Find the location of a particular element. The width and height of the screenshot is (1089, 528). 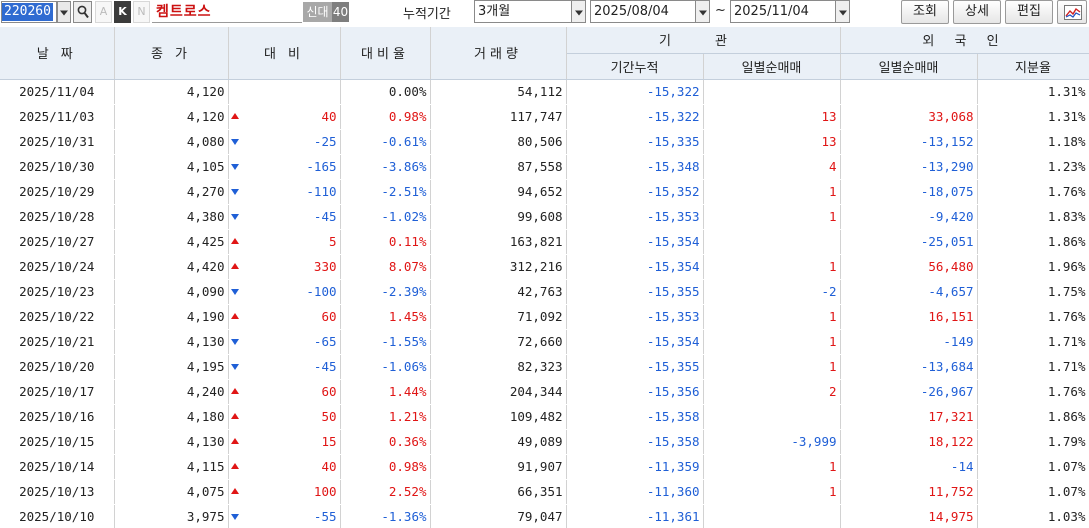

start-date-arrow is located at coordinates (702, 11).